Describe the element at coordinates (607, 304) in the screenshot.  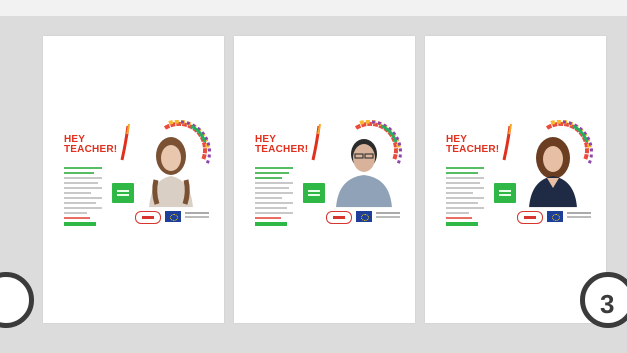
I see `step-number: 3` at that location.